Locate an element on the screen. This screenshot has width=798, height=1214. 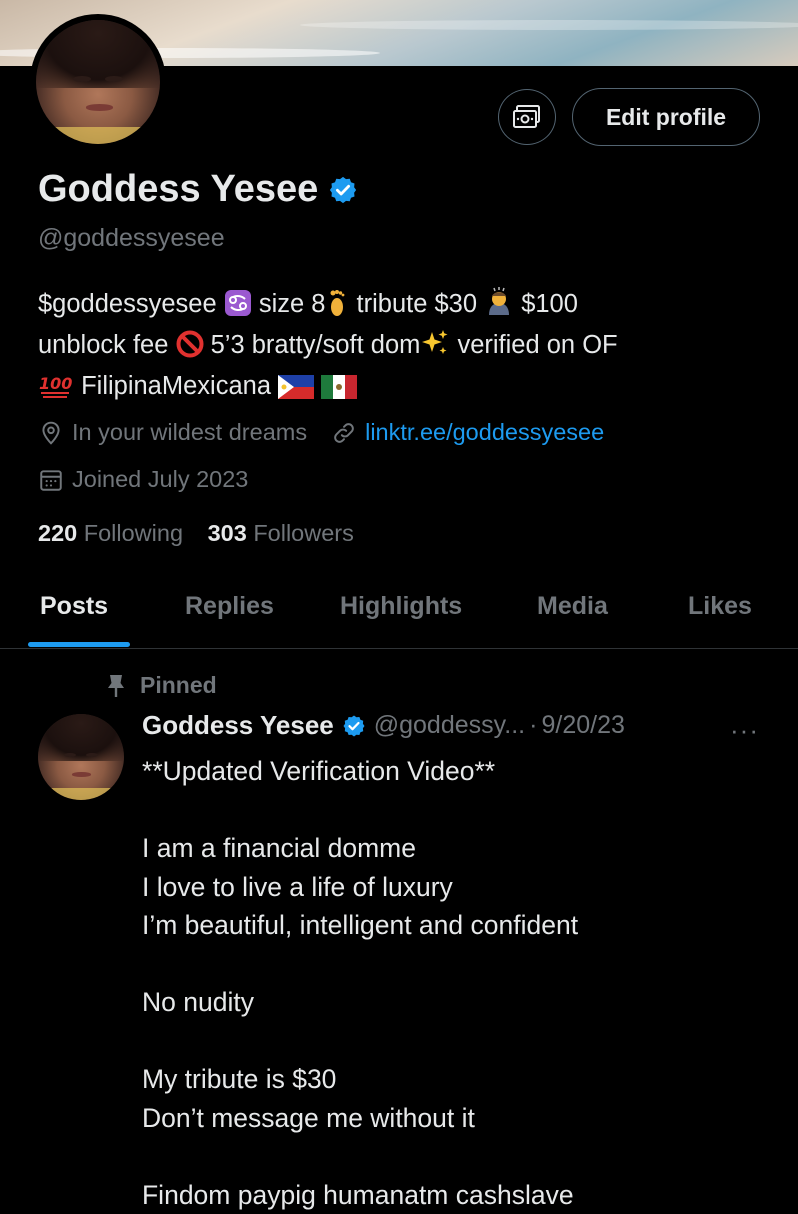
tab-highlights: Highlights is located at coordinates (401, 606).